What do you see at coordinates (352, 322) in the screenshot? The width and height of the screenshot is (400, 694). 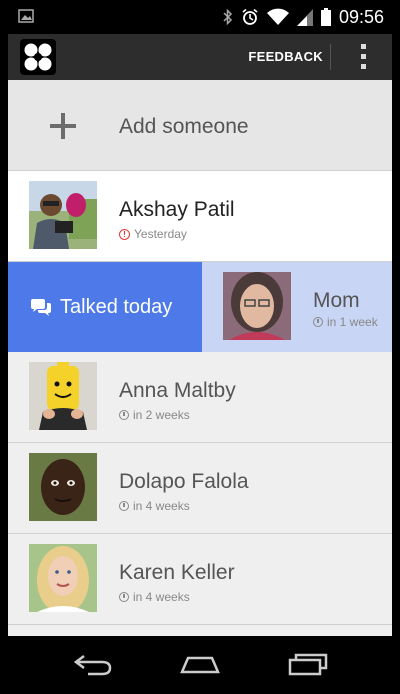 I see `contact-status-text: in 1 week` at bounding box center [352, 322].